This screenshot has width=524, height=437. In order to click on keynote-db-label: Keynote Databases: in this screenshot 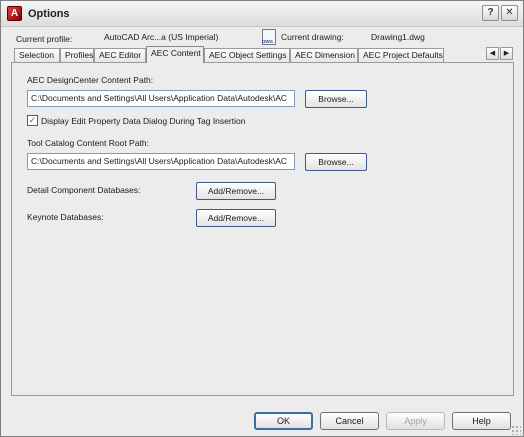, I will do `click(65, 217)`.